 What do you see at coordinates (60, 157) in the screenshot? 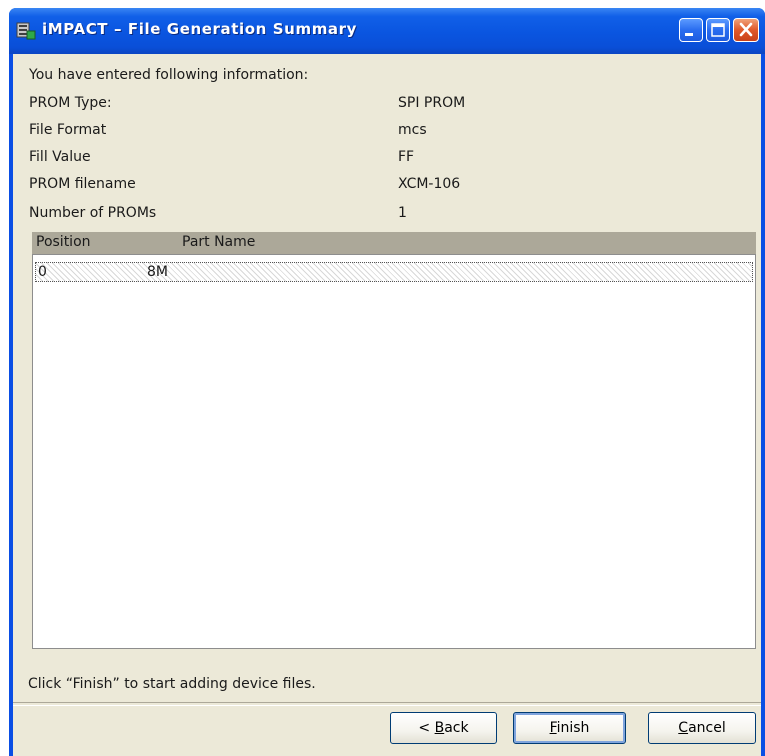
I see `fill-value-label: Fill Value` at bounding box center [60, 157].